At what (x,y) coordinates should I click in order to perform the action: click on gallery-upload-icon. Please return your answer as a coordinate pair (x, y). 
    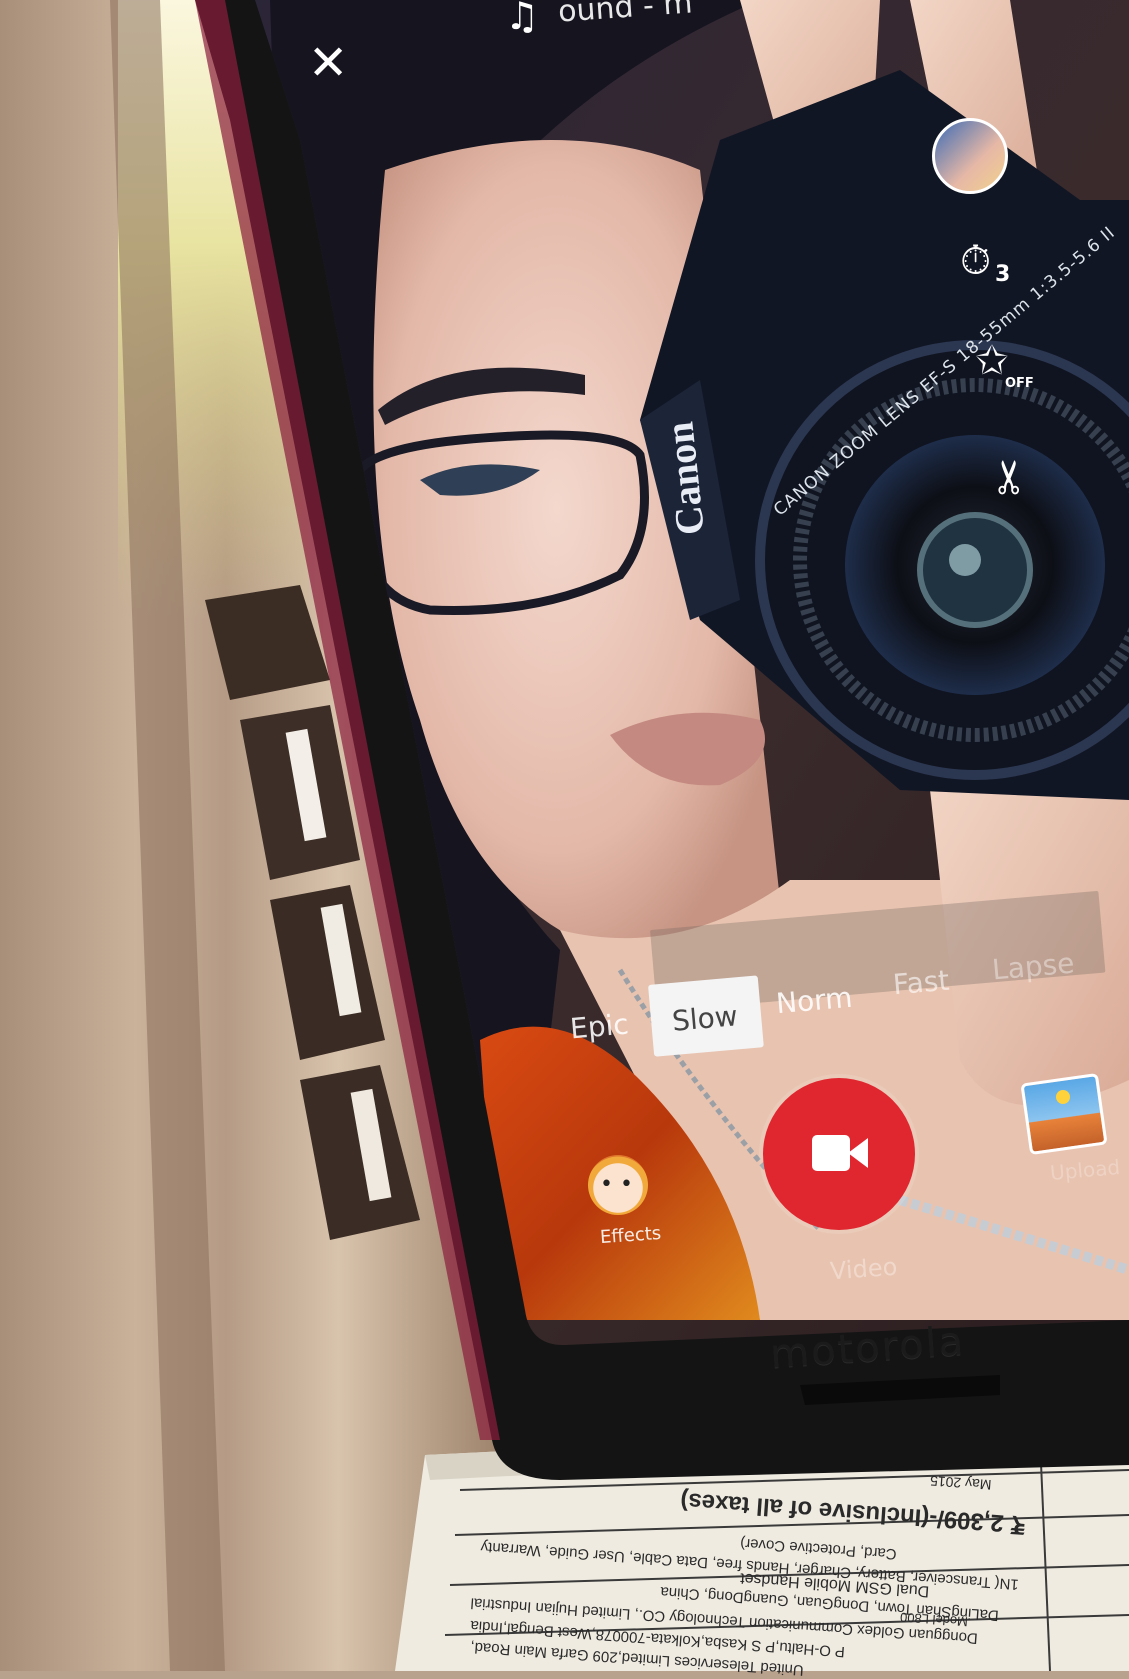
    Looking at the image, I should click on (1064, 1114).